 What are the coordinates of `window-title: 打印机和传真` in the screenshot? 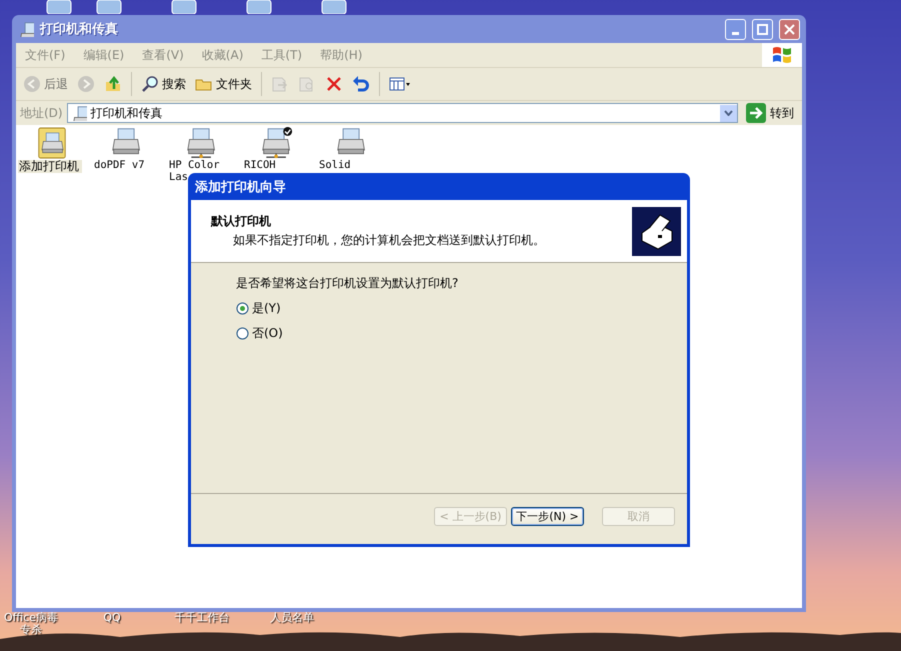 It's located at (79, 29).